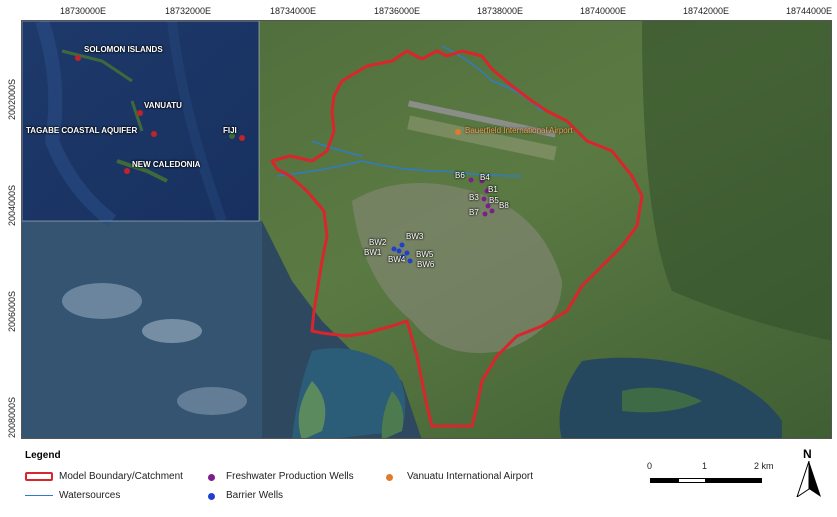 Image resolution: width=837 pixels, height=517 pixels. What do you see at coordinates (166, 164) in the screenshot?
I see `inset-label: NEW CALEDONIA` at bounding box center [166, 164].